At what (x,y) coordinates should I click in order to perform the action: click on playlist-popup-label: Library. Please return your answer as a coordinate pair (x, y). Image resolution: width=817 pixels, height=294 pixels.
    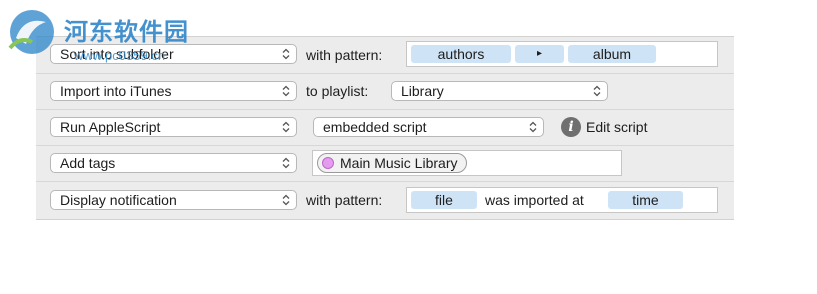
    Looking at the image, I should click on (422, 91).